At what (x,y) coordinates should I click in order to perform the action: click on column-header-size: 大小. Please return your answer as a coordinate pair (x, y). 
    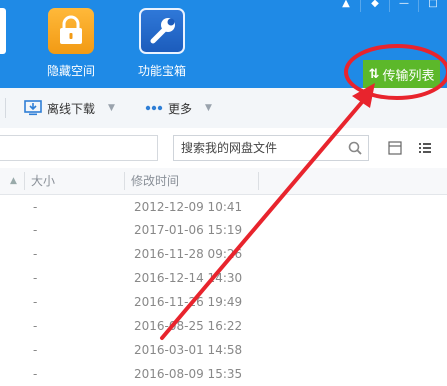
    Looking at the image, I should click on (43, 181).